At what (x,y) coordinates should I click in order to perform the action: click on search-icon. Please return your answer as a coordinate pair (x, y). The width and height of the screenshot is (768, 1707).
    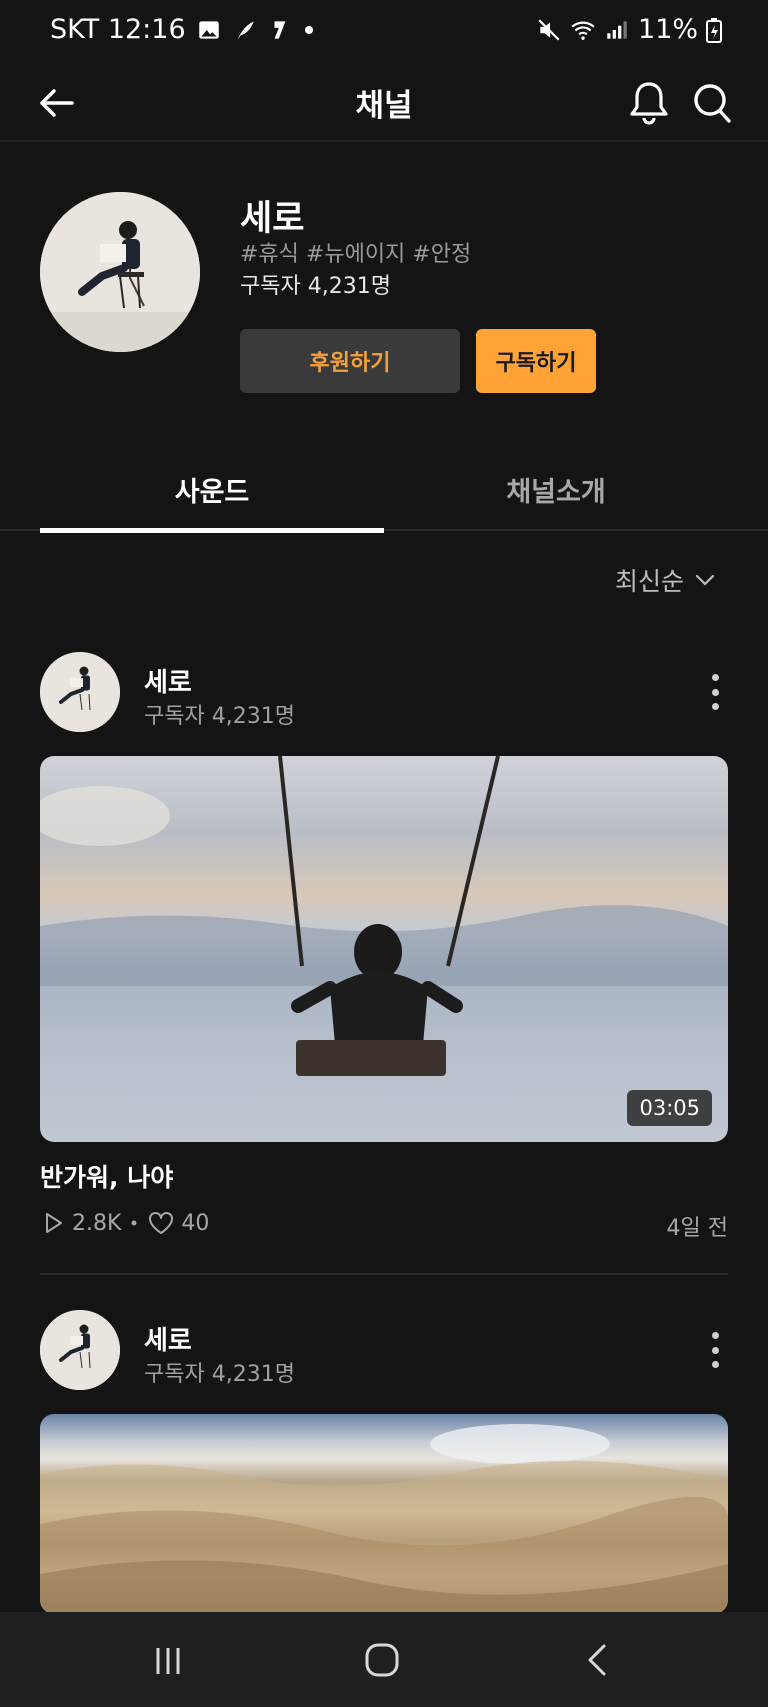
    Looking at the image, I should click on (713, 103).